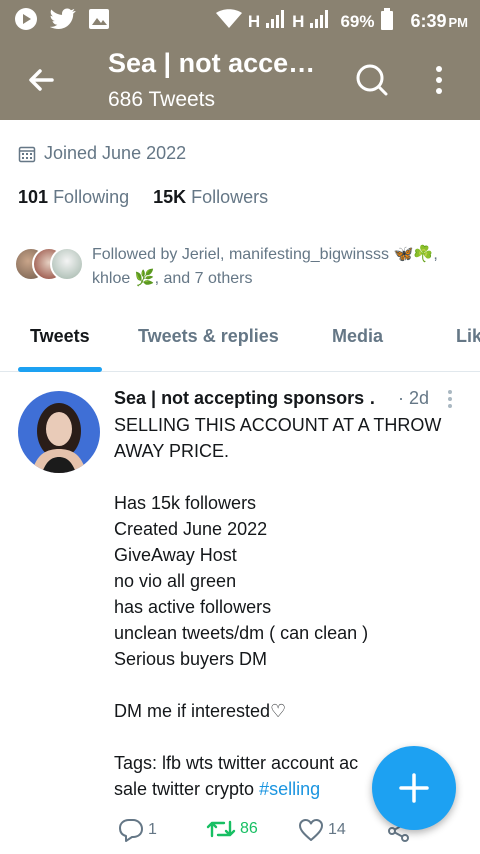  I want to click on joined-date: Joined June 2022, so click(102, 153).